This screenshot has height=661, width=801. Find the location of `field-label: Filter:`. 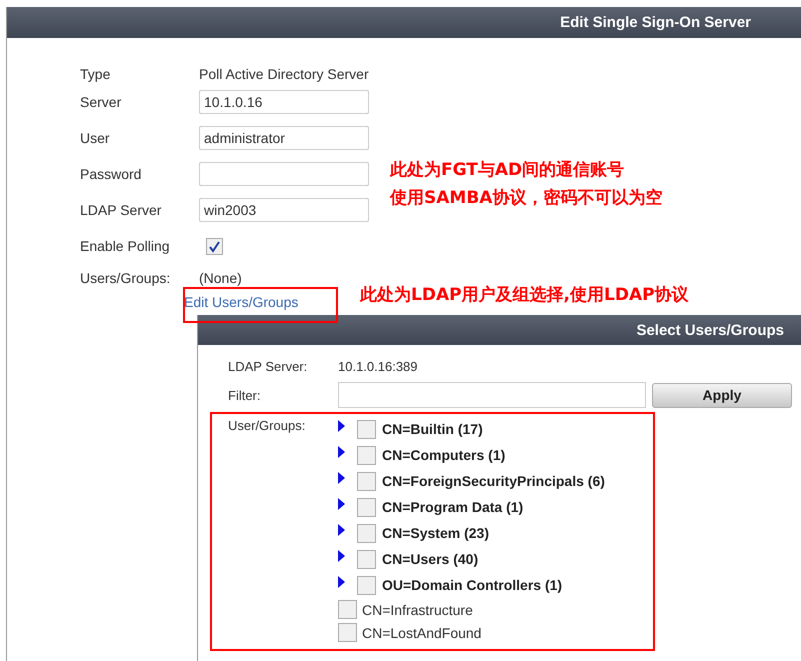

field-label: Filter: is located at coordinates (245, 395).